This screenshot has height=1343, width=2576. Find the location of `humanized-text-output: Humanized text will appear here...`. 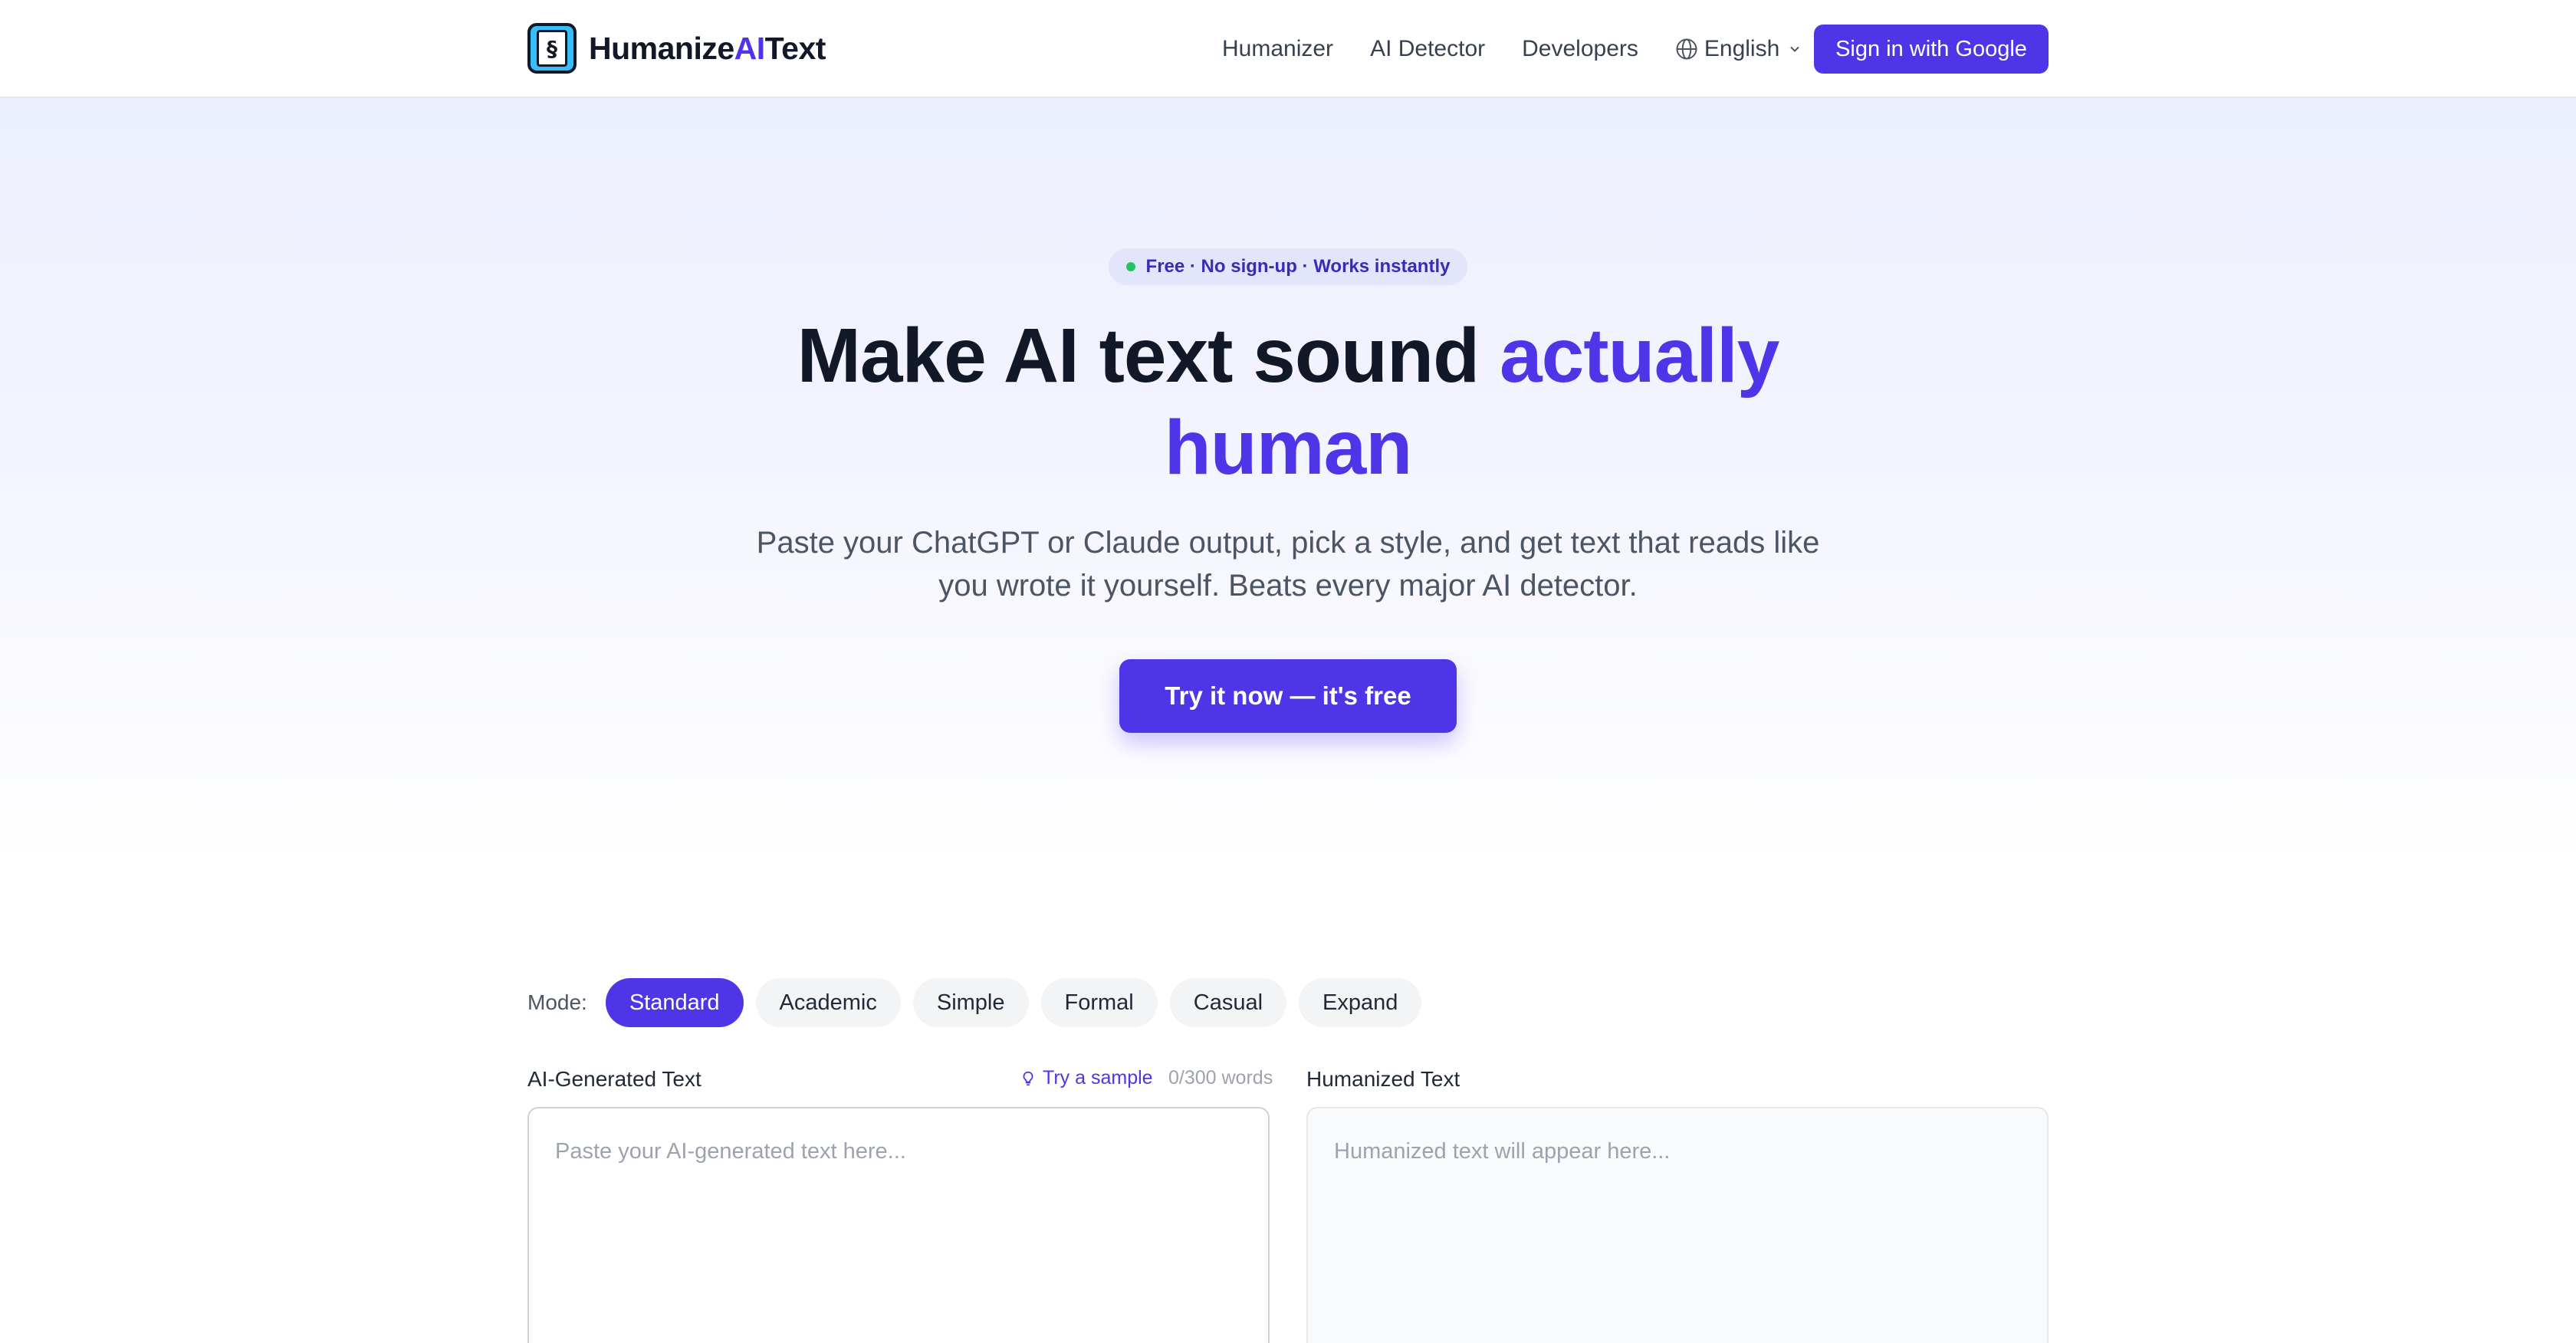

humanized-text-output: Humanized text will appear here... is located at coordinates (1677, 1225).